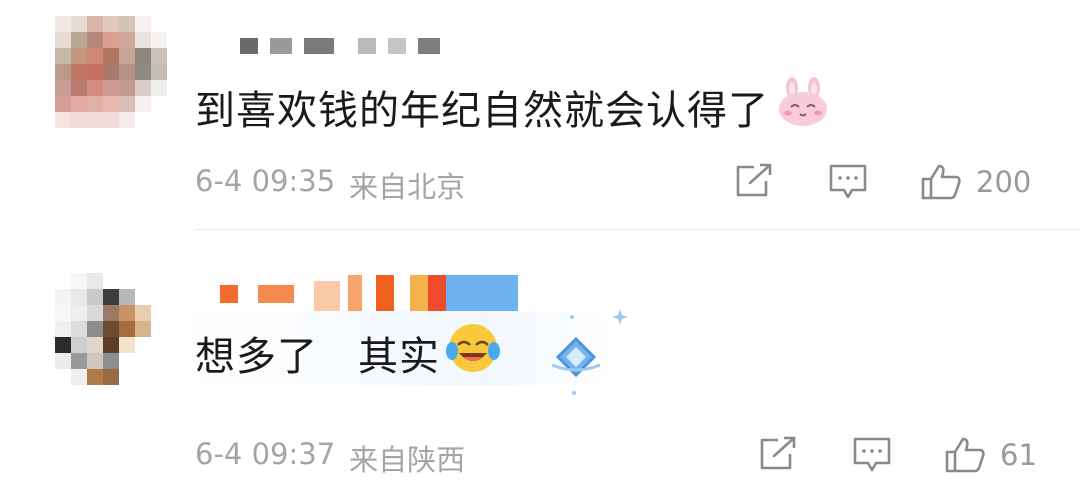 The width and height of the screenshot is (1080, 491). What do you see at coordinates (407, 460) in the screenshot?
I see `location: 来自陕西` at bounding box center [407, 460].